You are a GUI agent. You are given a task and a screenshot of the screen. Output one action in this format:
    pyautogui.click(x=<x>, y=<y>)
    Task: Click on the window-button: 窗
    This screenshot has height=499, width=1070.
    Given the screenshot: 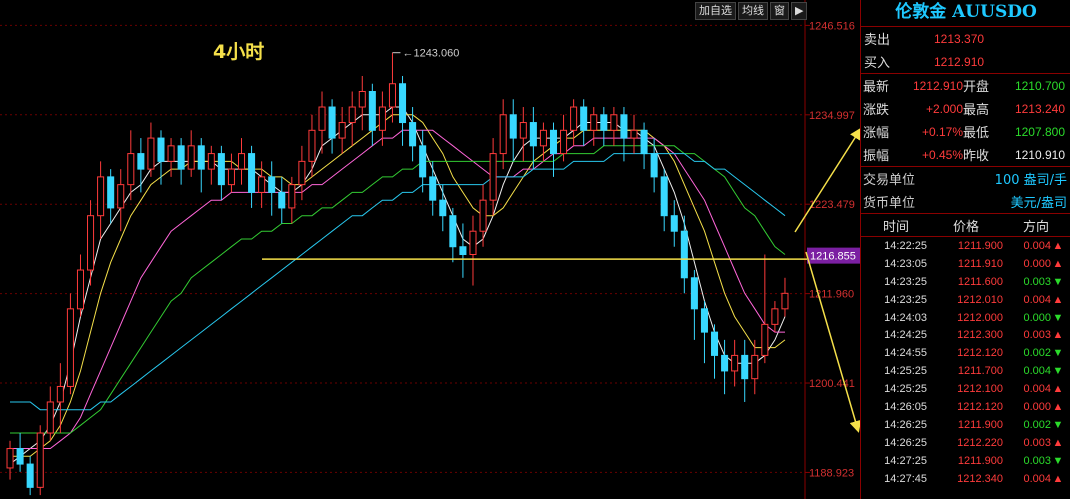 What is the action you would take?
    pyautogui.click(x=779, y=11)
    